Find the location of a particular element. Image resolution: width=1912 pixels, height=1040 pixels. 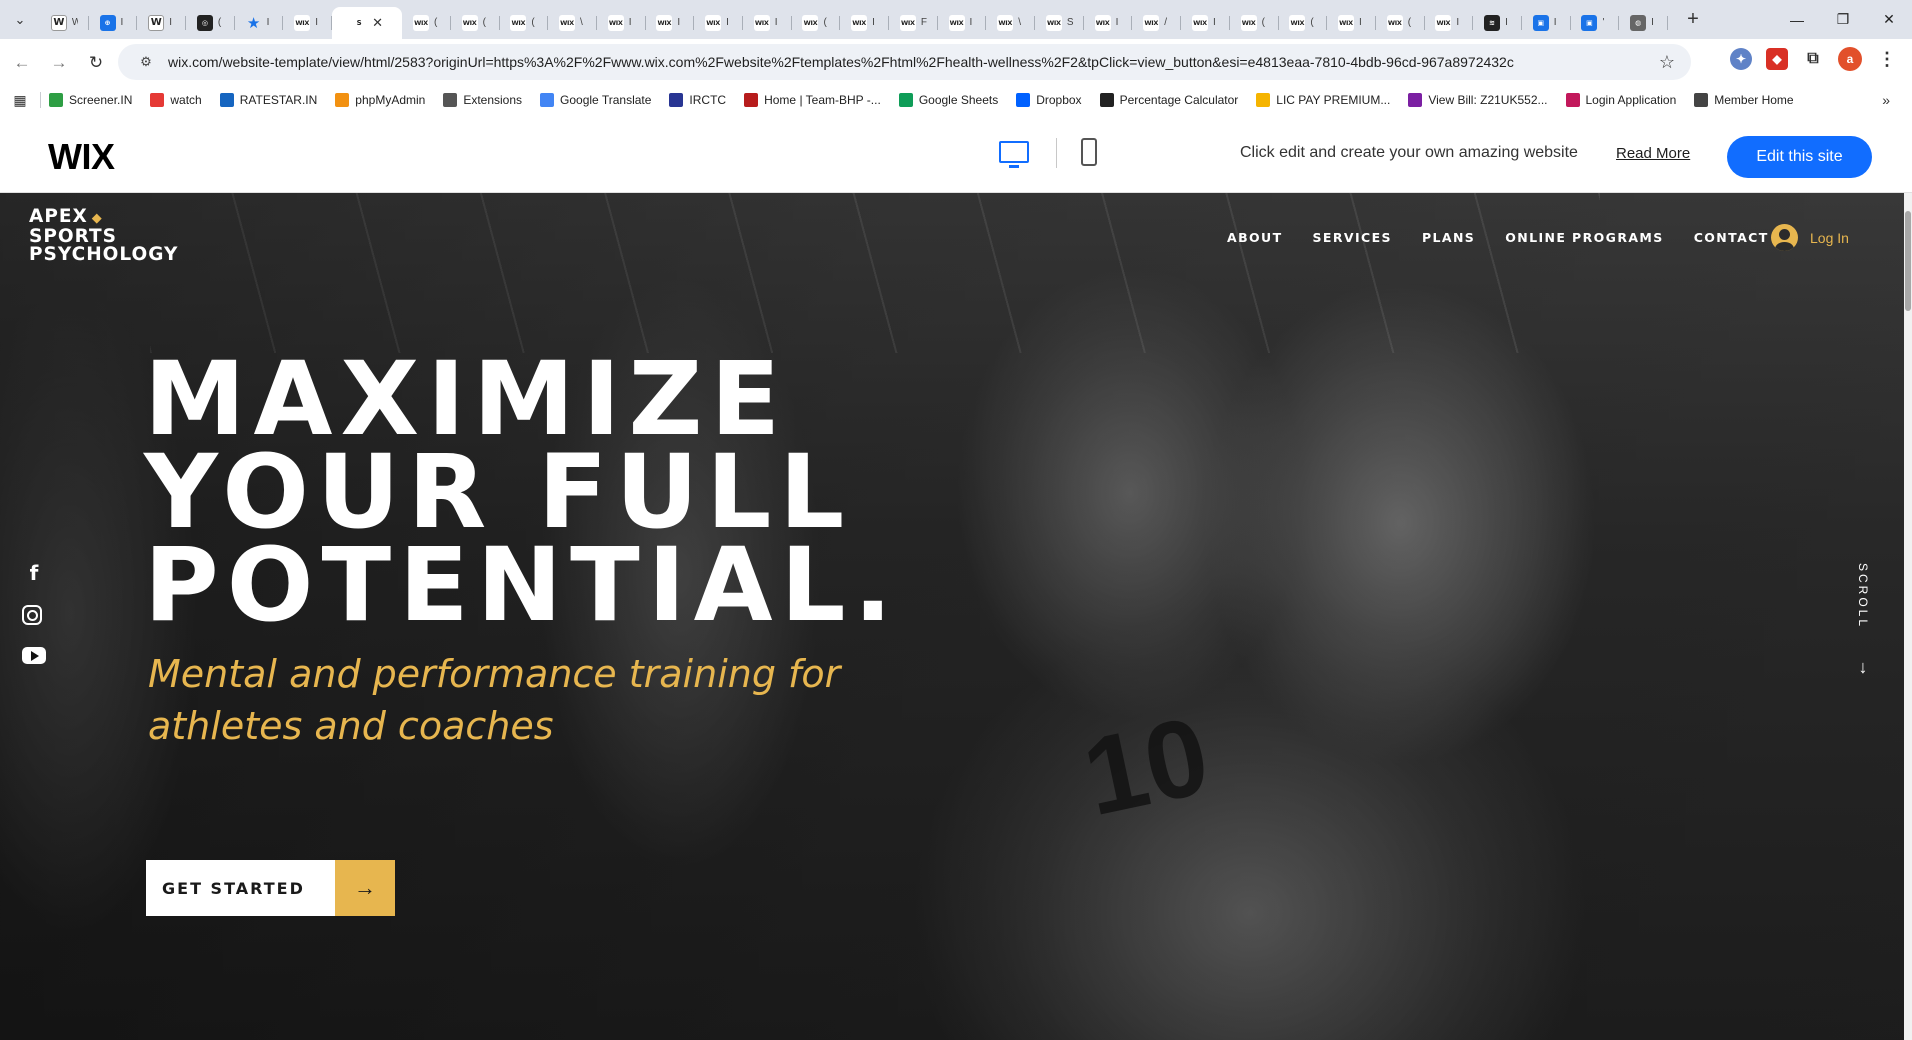

browser-tab: WIX / is located at coordinates (1156, 23).